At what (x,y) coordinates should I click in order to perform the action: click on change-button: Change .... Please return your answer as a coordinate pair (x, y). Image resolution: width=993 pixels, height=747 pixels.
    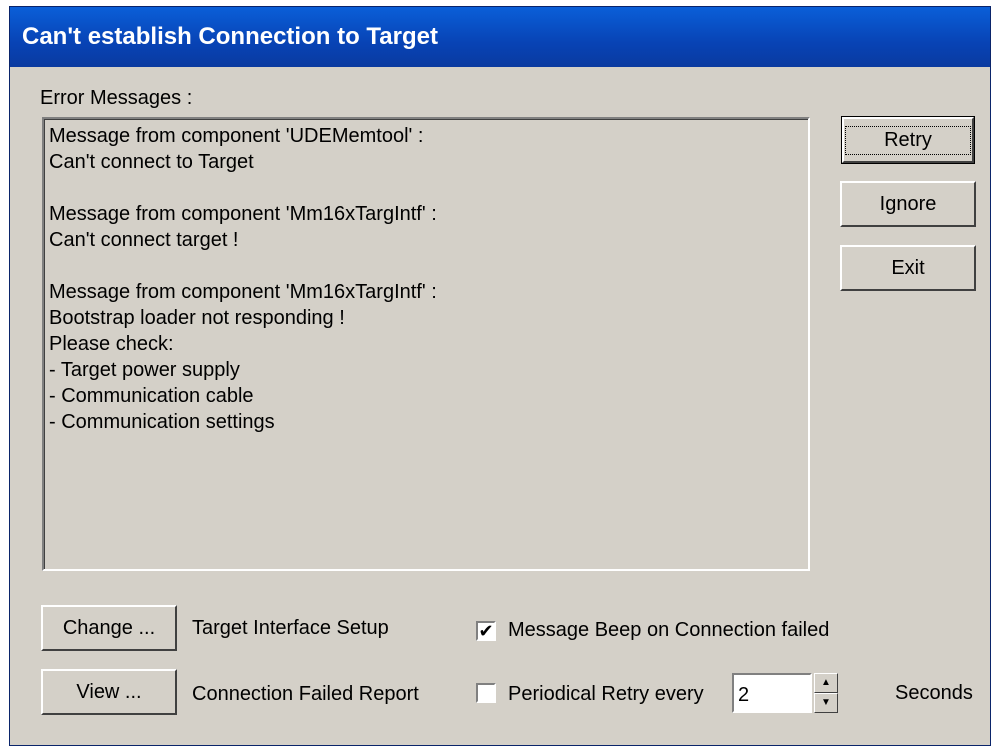
    Looking at the image, I should click on (109, 628).